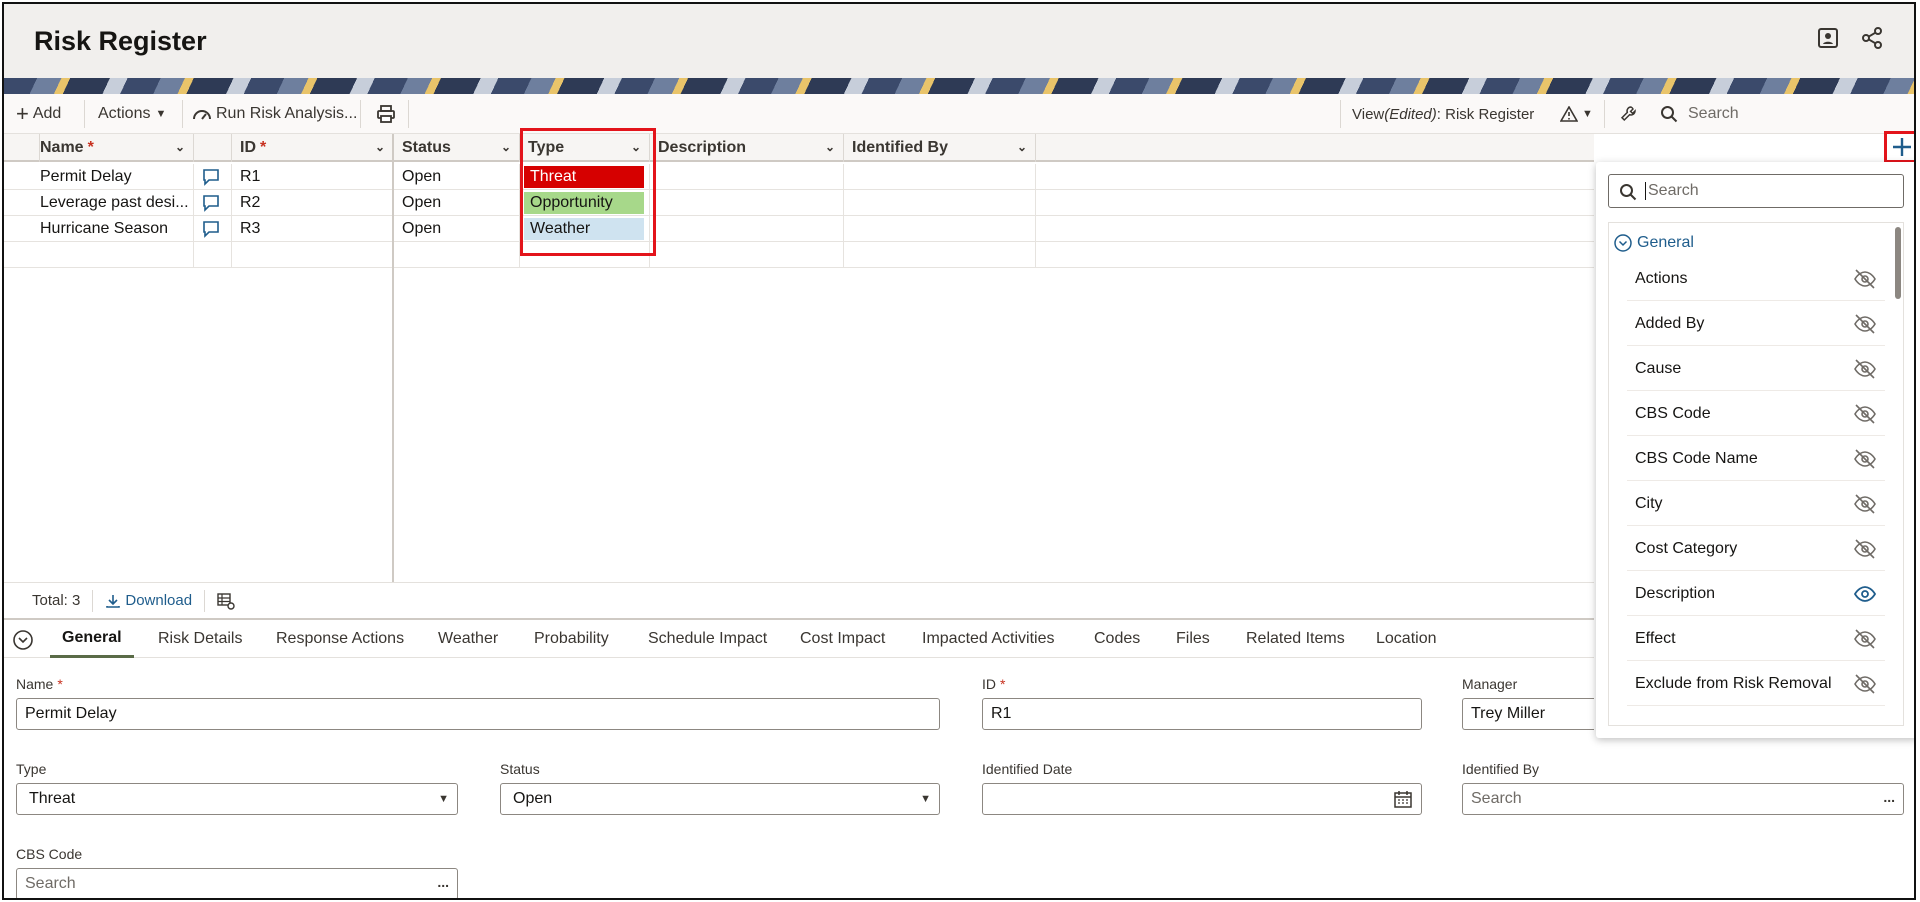  I want to click on view-selector: View (Edited) : Risk Register, so click(1443, 114).